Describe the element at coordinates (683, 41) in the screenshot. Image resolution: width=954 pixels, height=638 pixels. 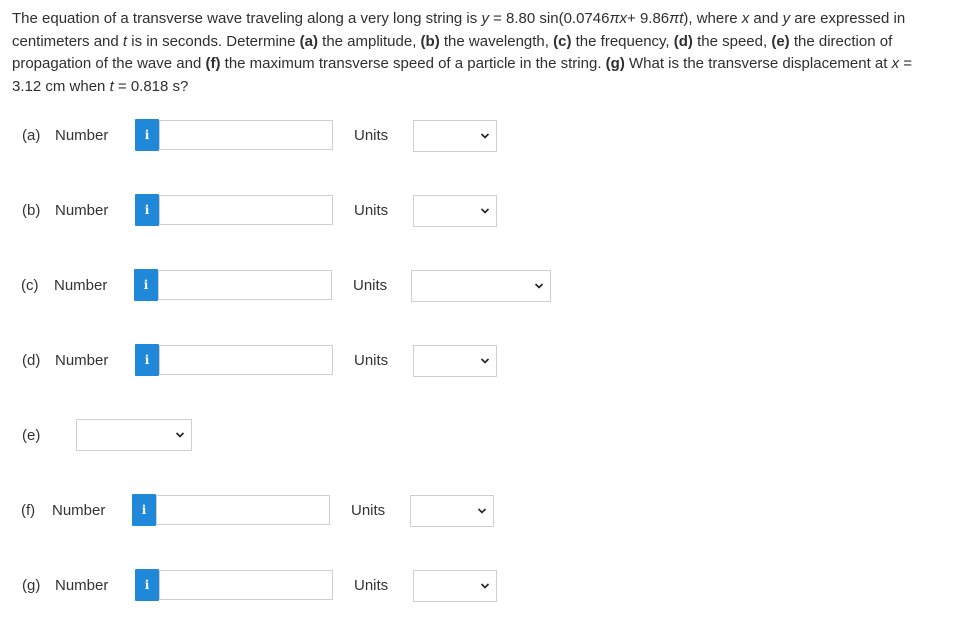
I see `part-d-marker: (d)` at that location.